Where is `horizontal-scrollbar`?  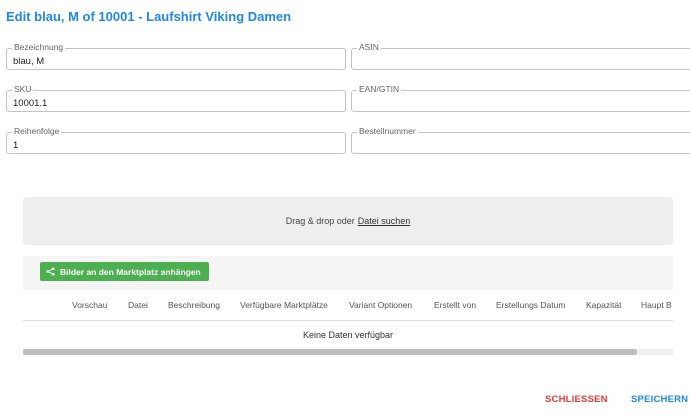
horizontal-scrollbar is located at coordinates (348, 352).